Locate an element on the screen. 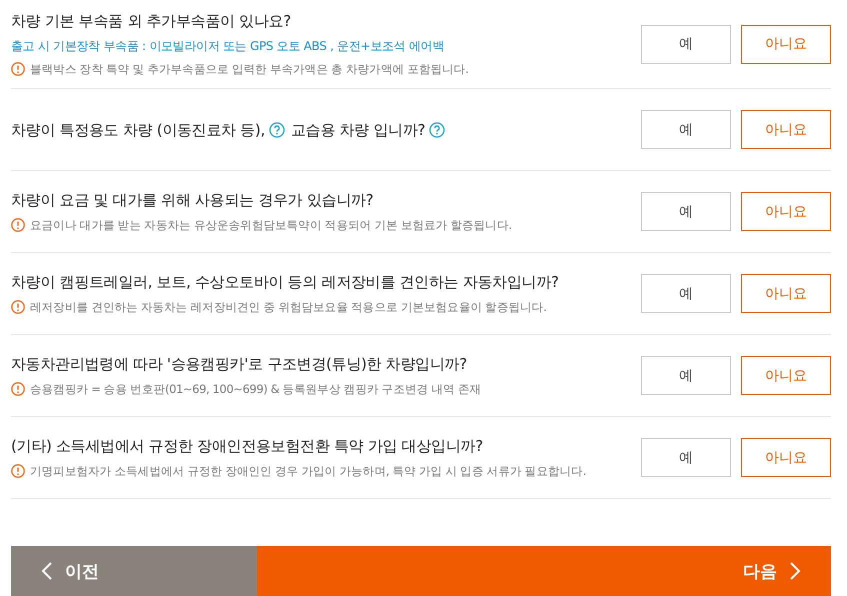 This screenshot has height=596, width=847. note-text: 레저장비를 견인하는 자동차는 레저장비견인 중 위험담보요율 적용으로 기본보험요율이 할증됩니다. is located at coordinates (288, 307).